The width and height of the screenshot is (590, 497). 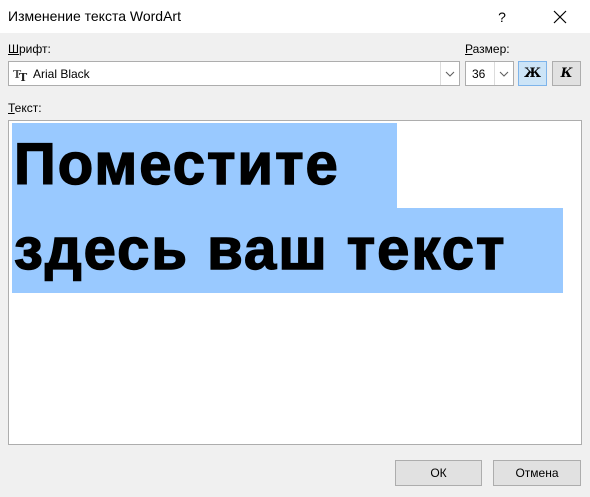 What do you see at coordinates (479, 74) in the screenshot?
I see `size-value: 36` at bounding box center [479, 74].